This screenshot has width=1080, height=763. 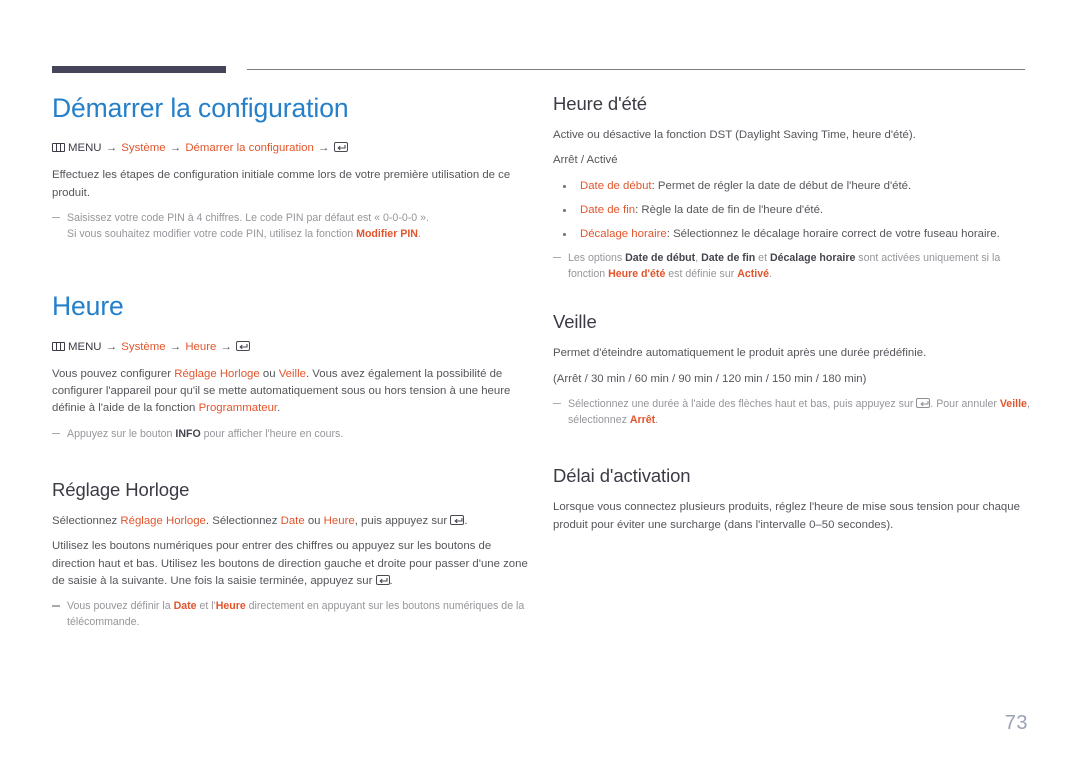 What do you see at coordinates (965, 404) in the screenshot?
I see `note-v-b: . Pour annuler` at bounding box center [965, 404].